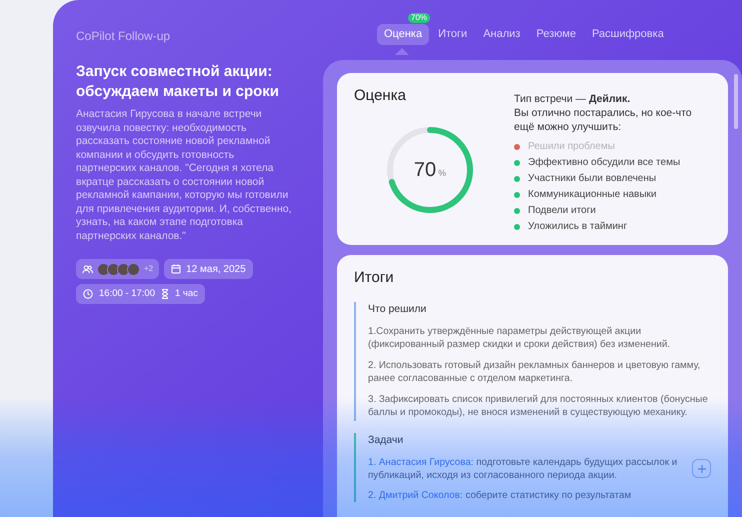 This screenshot has height=517, width=742. Describe the element at coordinates (592, 179) in the screenshot. I see `criterion-label: Участники были вовлечены` at that location.